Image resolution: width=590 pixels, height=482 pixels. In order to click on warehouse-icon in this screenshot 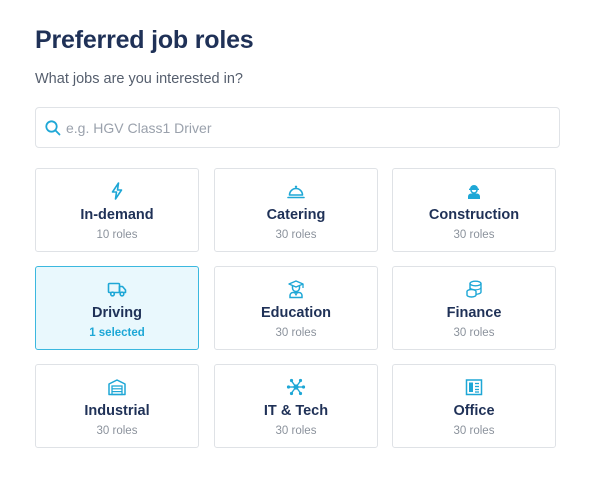, I will do `click(117, 387)`.